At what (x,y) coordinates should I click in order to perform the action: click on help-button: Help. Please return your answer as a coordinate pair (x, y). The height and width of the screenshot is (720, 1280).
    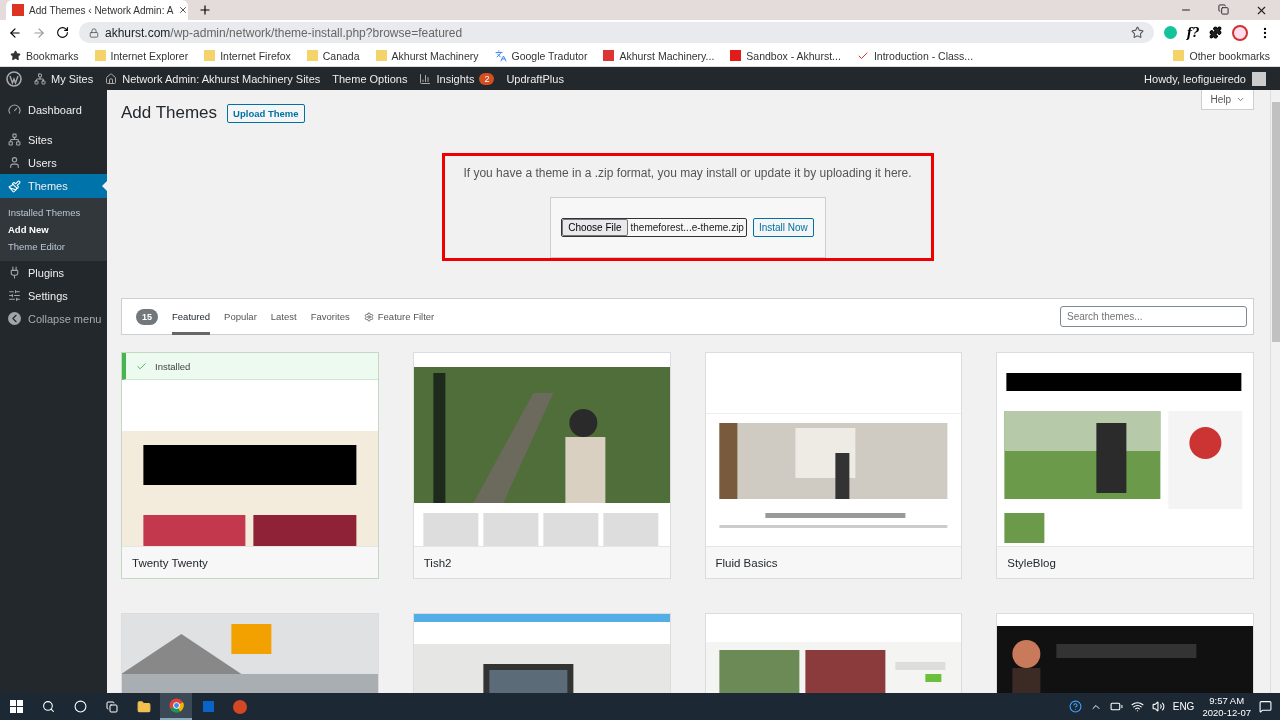
    Looking at the image, I should click on (1227, 100).